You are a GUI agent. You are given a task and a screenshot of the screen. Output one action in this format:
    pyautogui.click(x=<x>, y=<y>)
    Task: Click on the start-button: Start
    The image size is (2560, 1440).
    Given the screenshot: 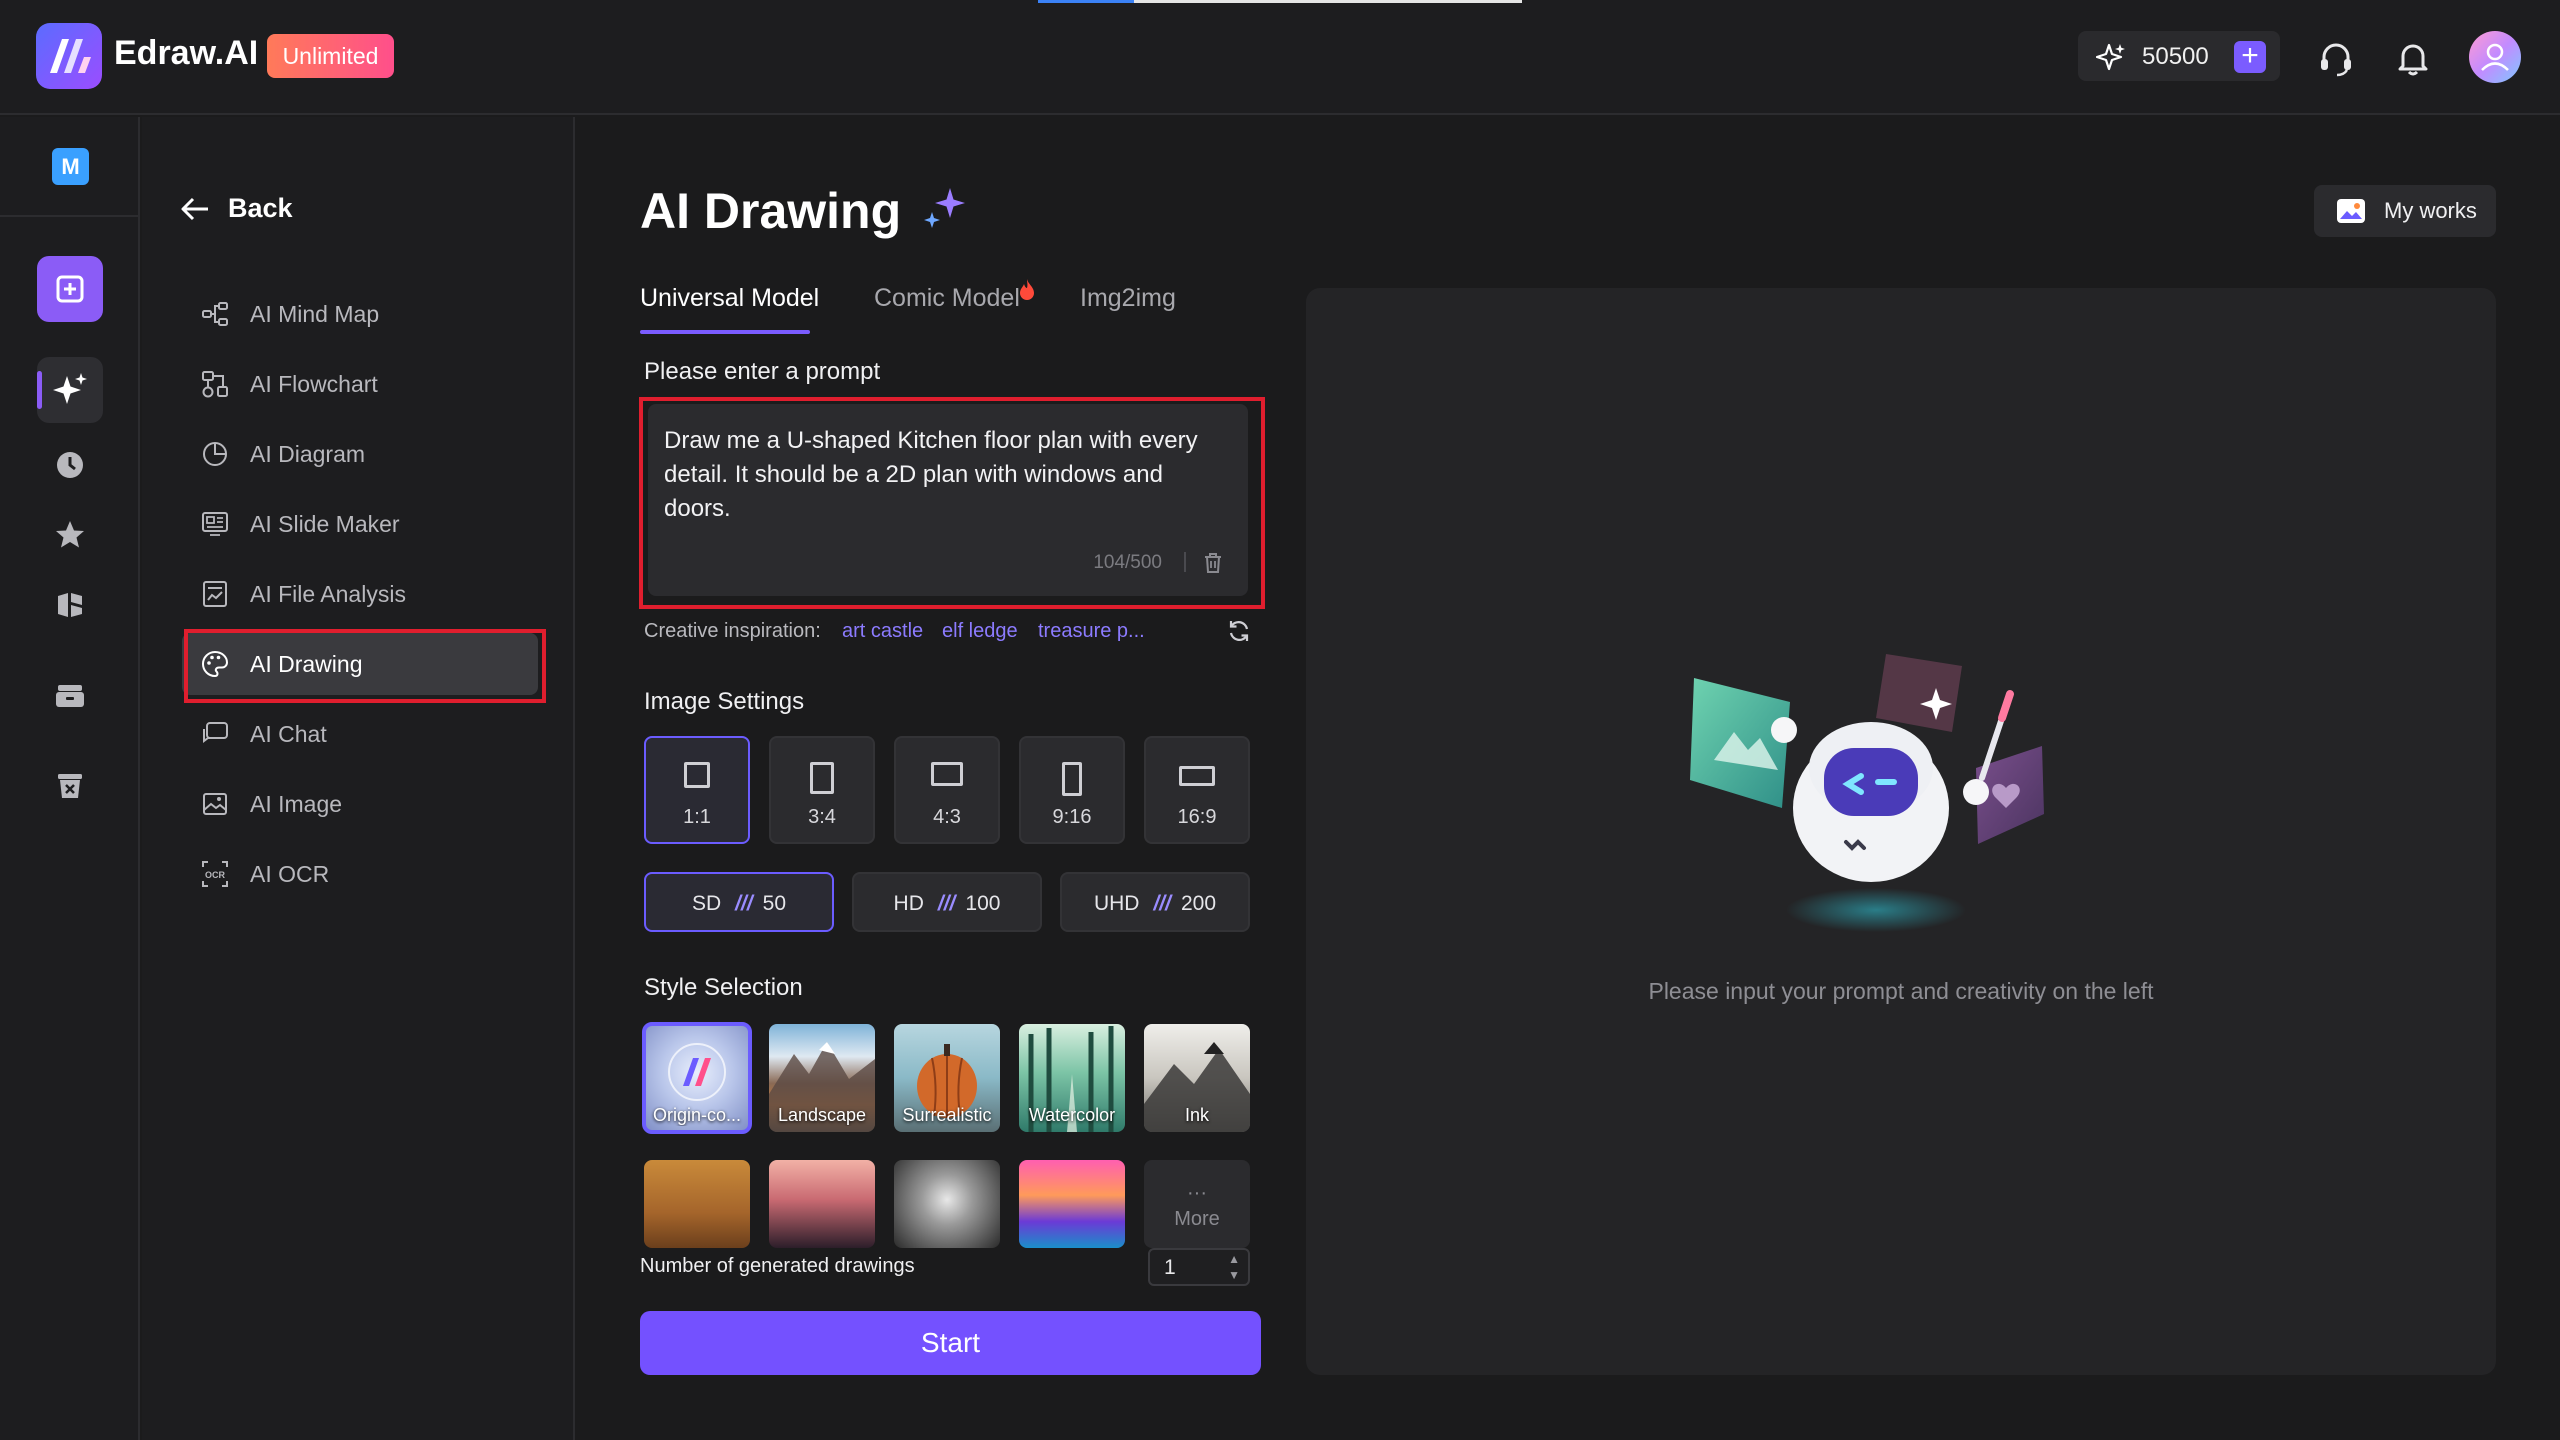 What is the action you would take?
    pyautogui.click(x=950, y=1343)
    